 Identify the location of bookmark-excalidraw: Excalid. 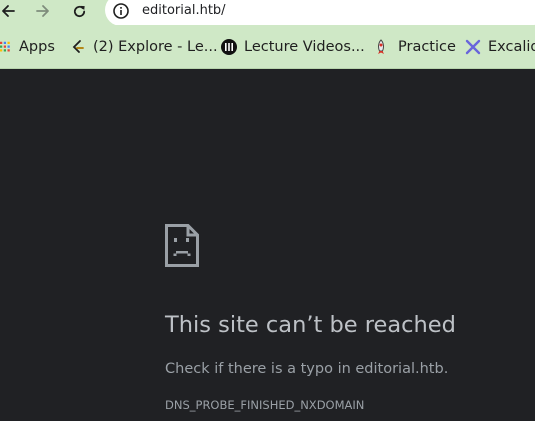
(500, 47).